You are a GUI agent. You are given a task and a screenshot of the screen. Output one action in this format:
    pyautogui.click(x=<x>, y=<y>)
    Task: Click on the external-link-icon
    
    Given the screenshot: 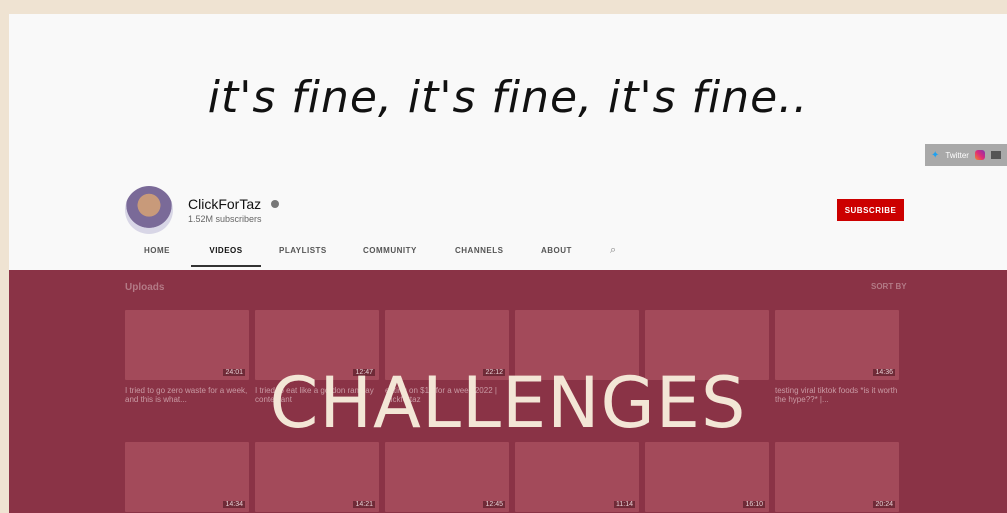 What is the action you would take?
    pyautogui.click(x=995, y=155)
    